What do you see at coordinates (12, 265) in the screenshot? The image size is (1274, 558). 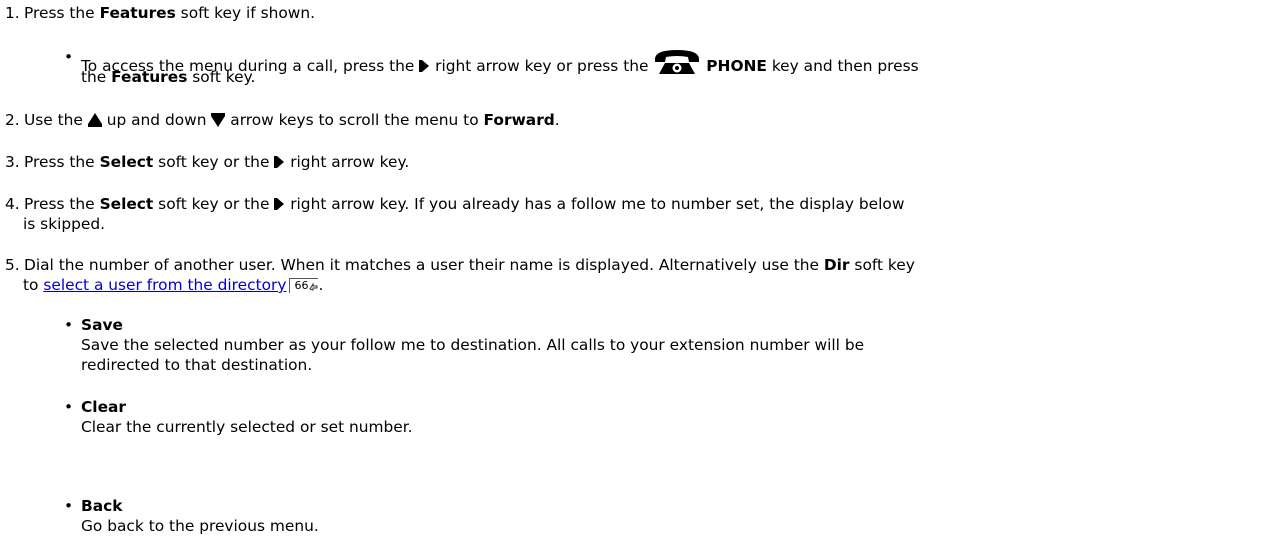 I see `step-number: 5.` at bounding box center [12, 265].